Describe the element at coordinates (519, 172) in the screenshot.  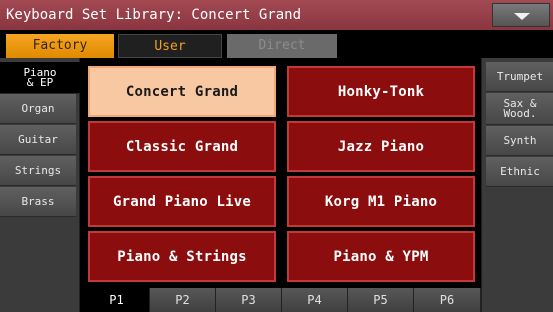
I see `category-tab-ethnic: Ethnic` at that location.